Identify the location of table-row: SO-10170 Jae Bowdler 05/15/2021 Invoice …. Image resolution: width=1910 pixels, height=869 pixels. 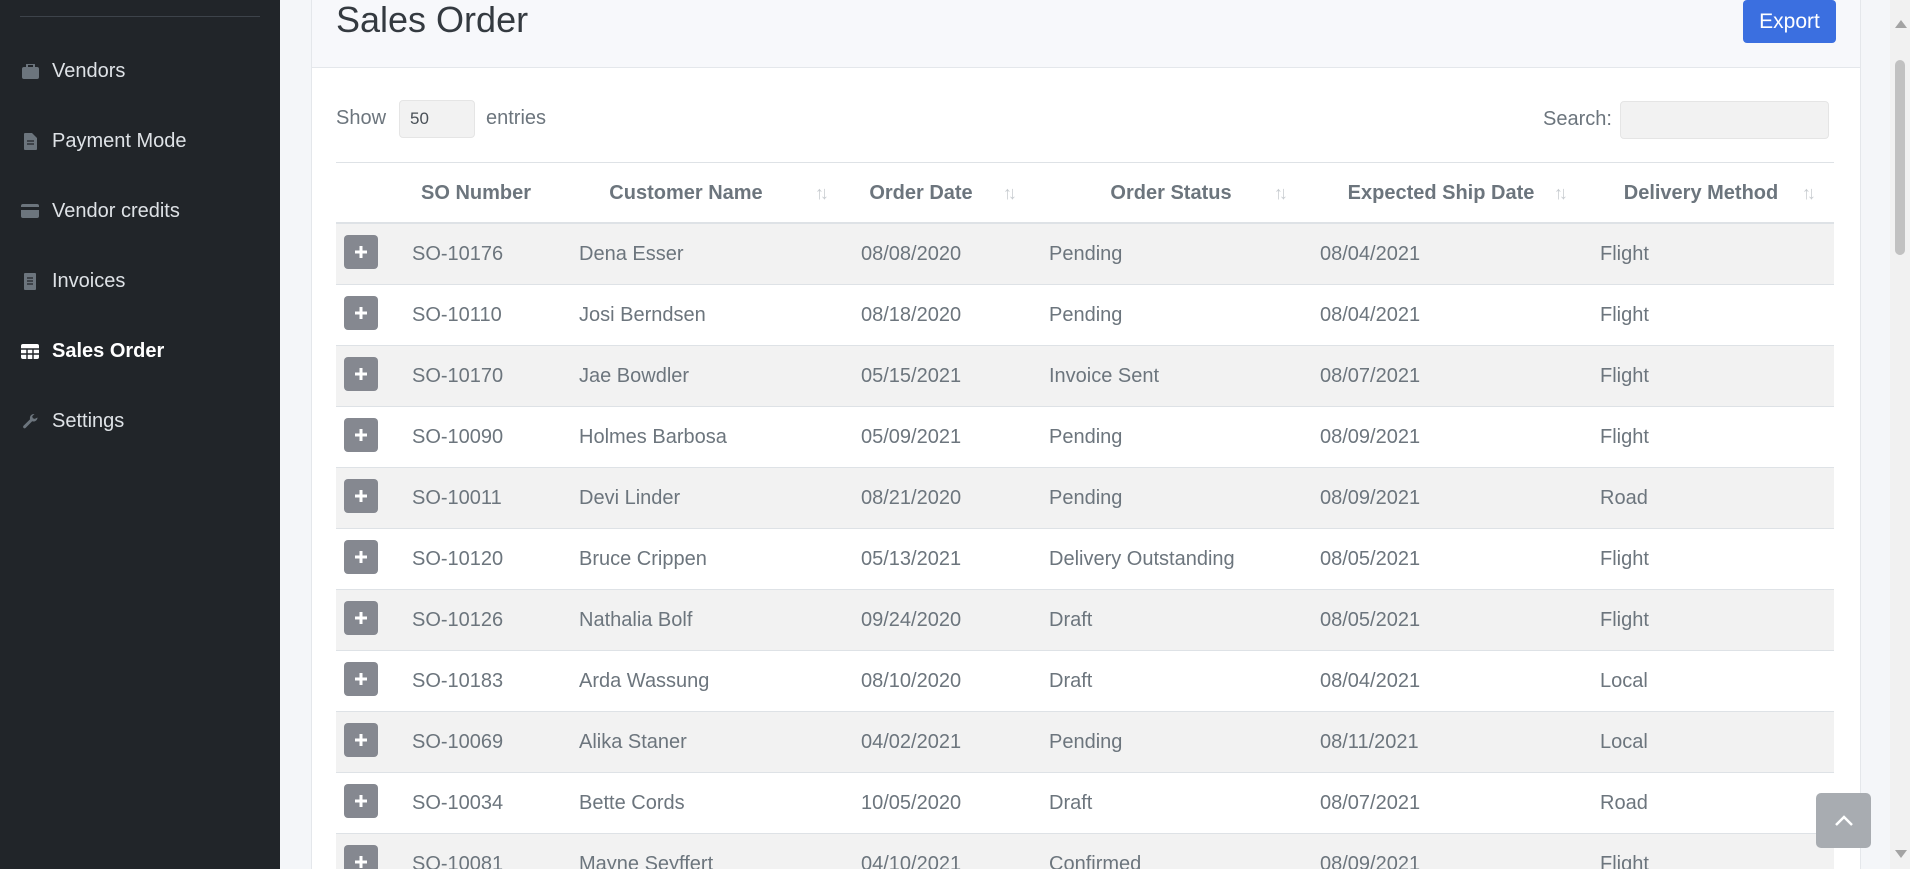
(1085, 376).